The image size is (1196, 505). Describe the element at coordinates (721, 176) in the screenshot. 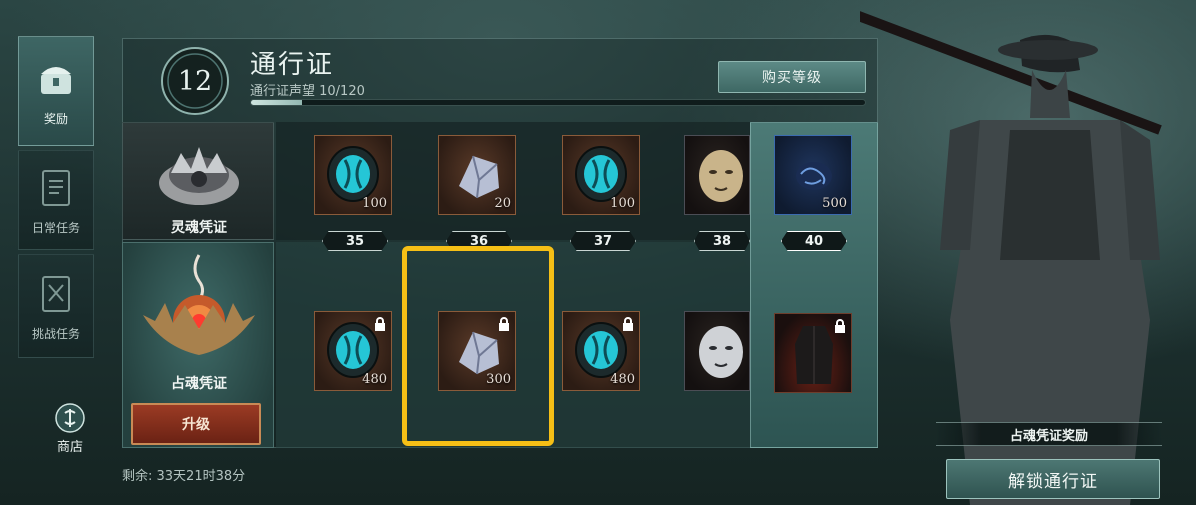

I see `golden-mask-icon` at that location.